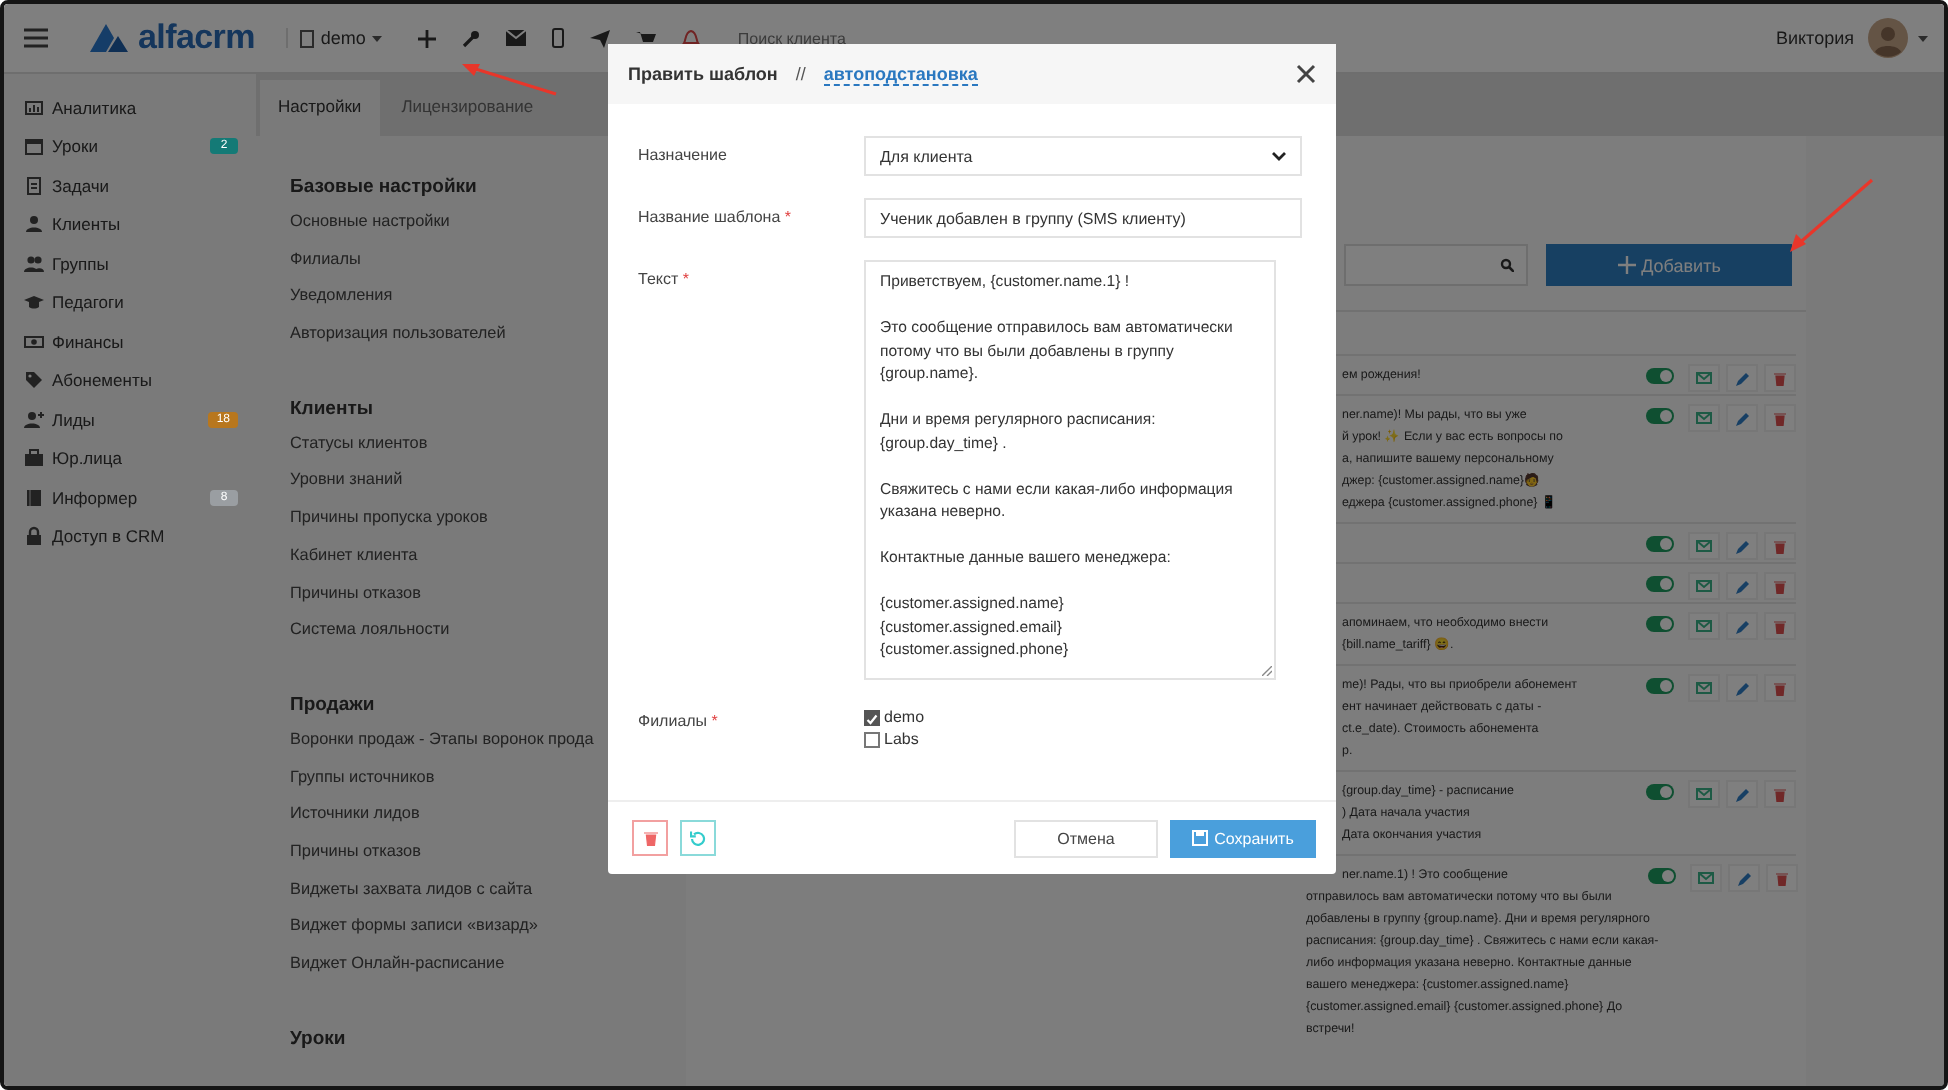 The width and height of the screenshot is (1948, 1090). I want to click on bell-icon, so click(690, 38).